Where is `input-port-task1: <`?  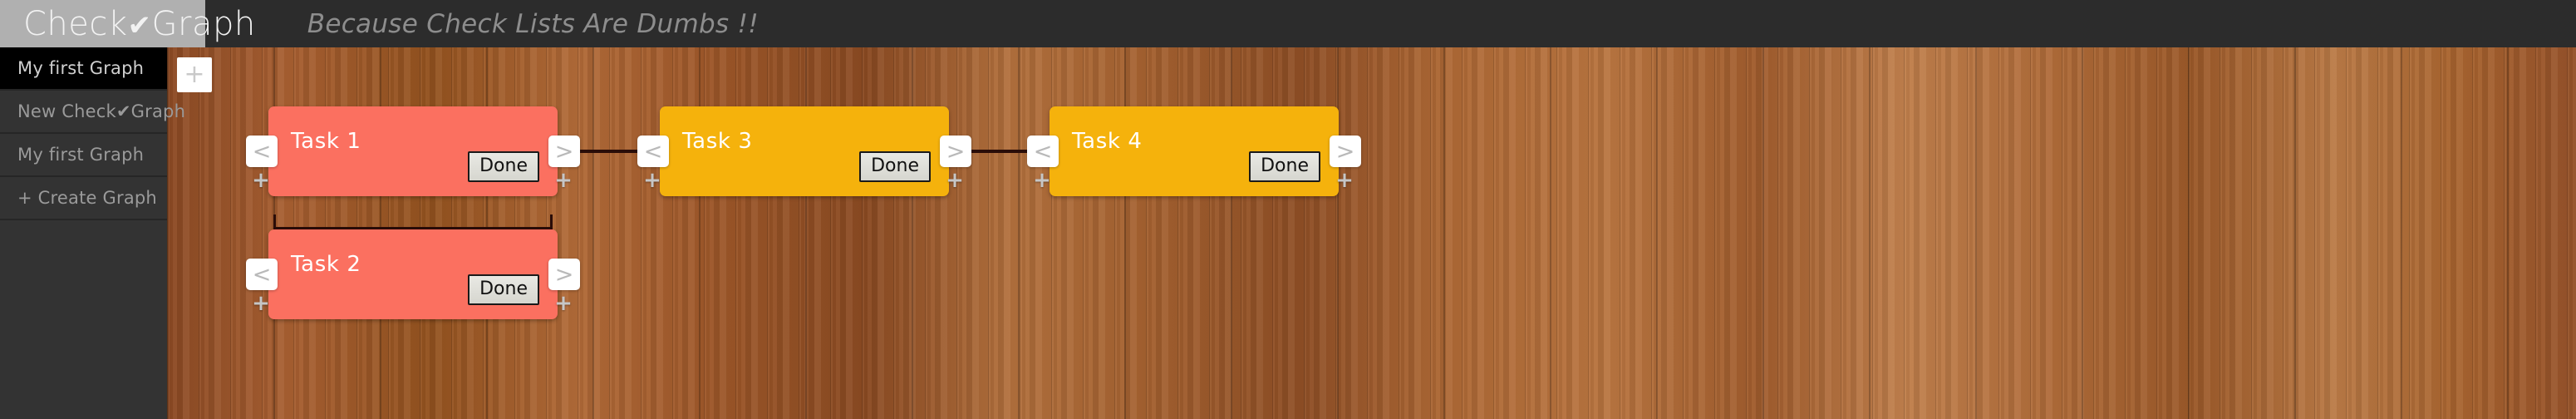 input-port-task1: < is located at coordinates (262, 152).